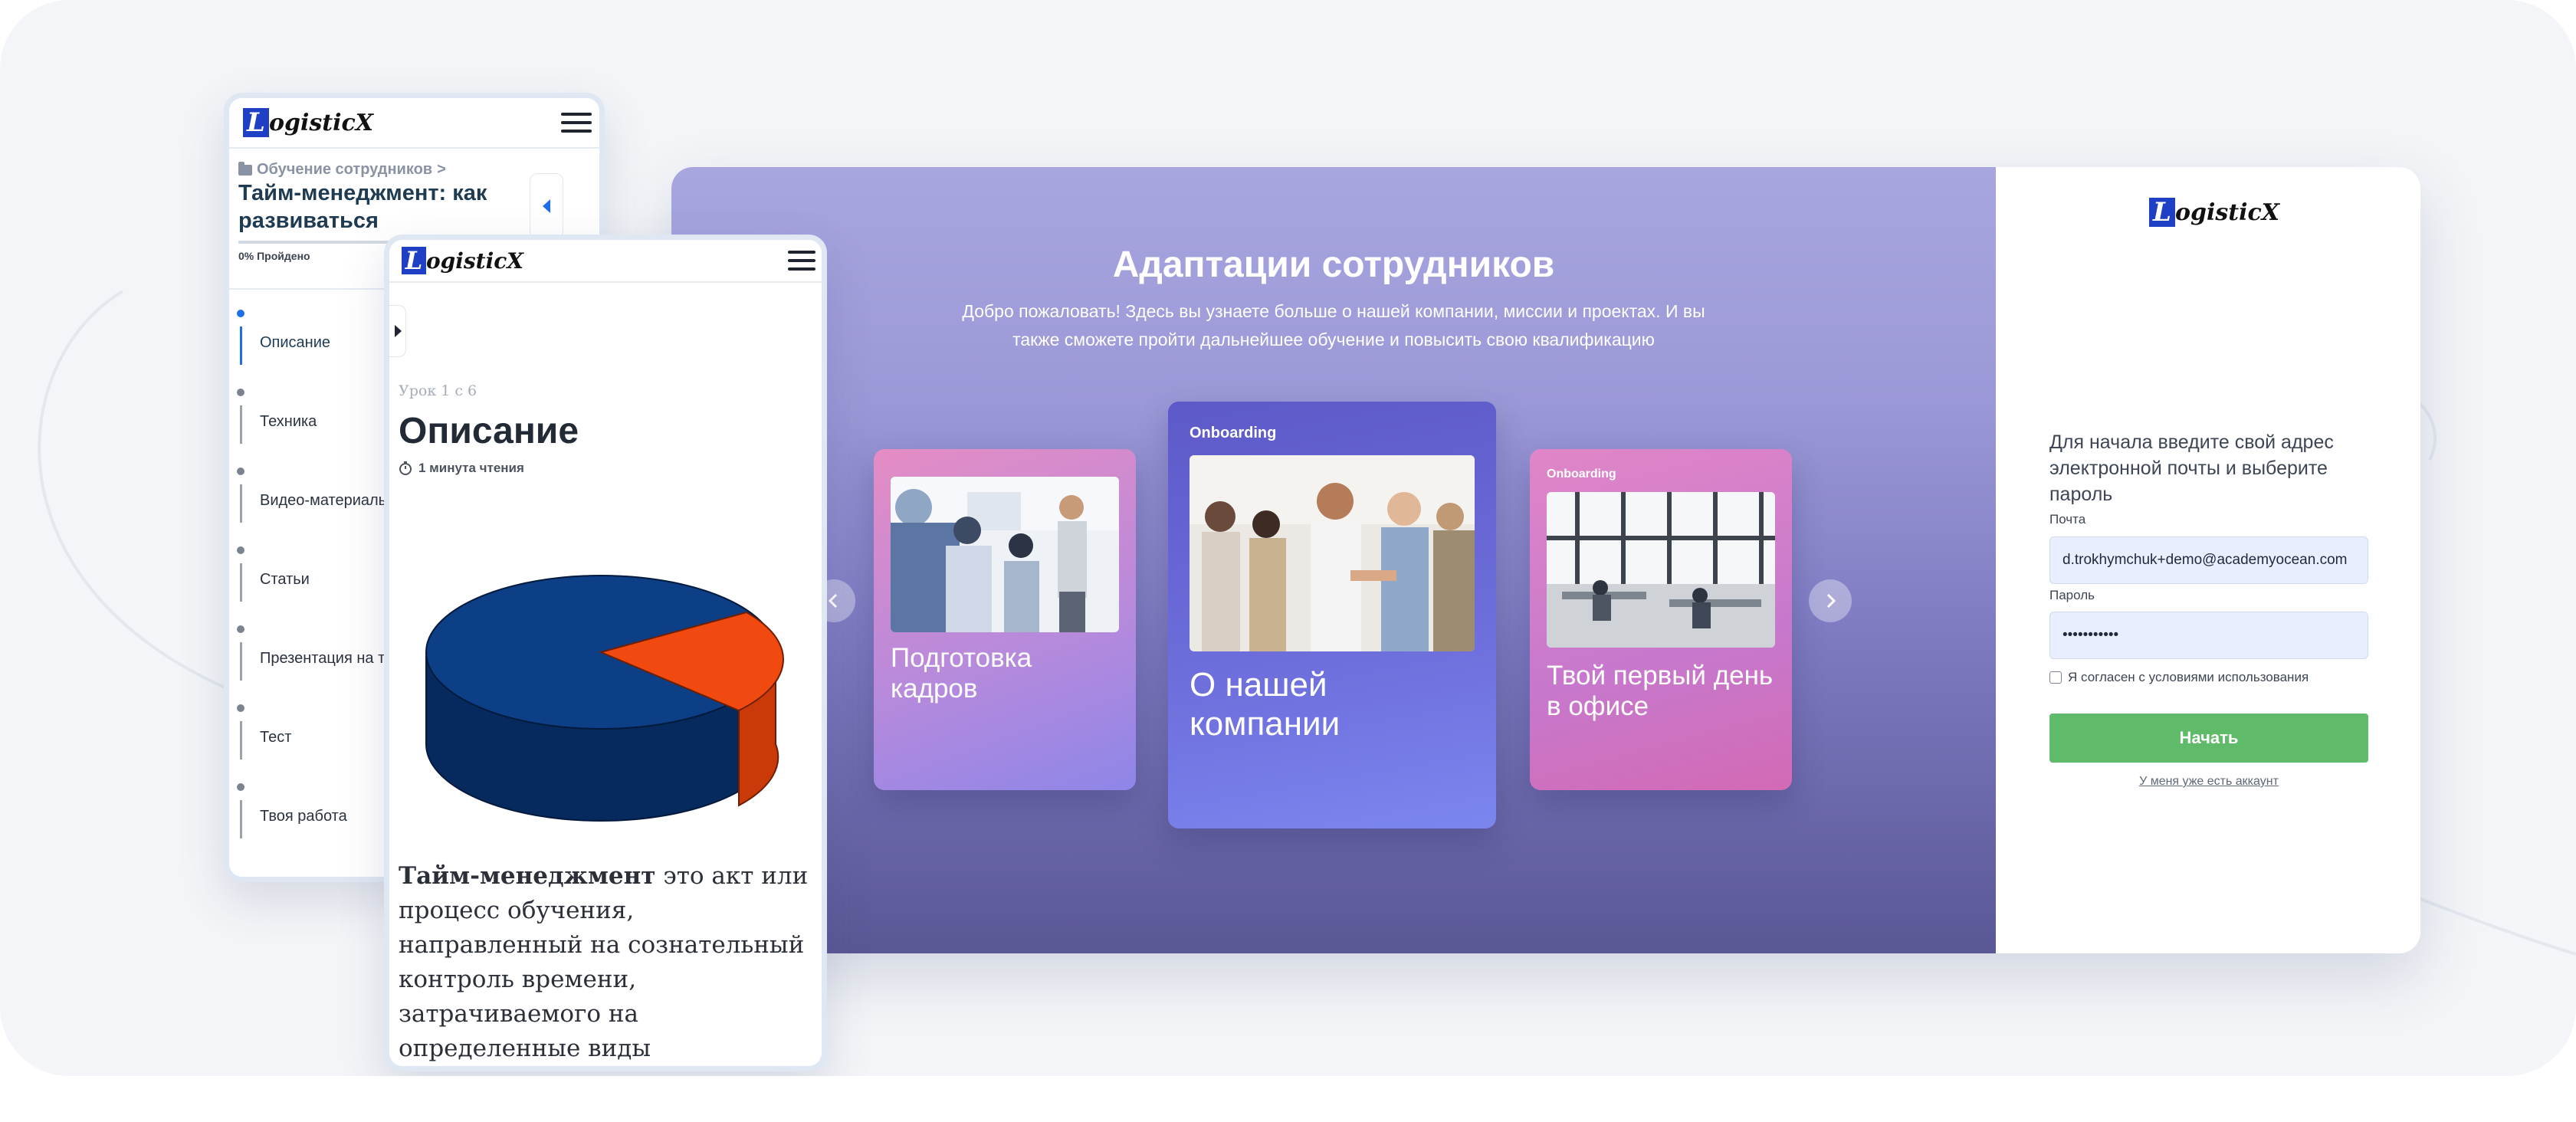 The image size is (2576, 1122). Describe the element at coordinates (1661, 570) in the screenshot. I see `card-image-office` at that location.